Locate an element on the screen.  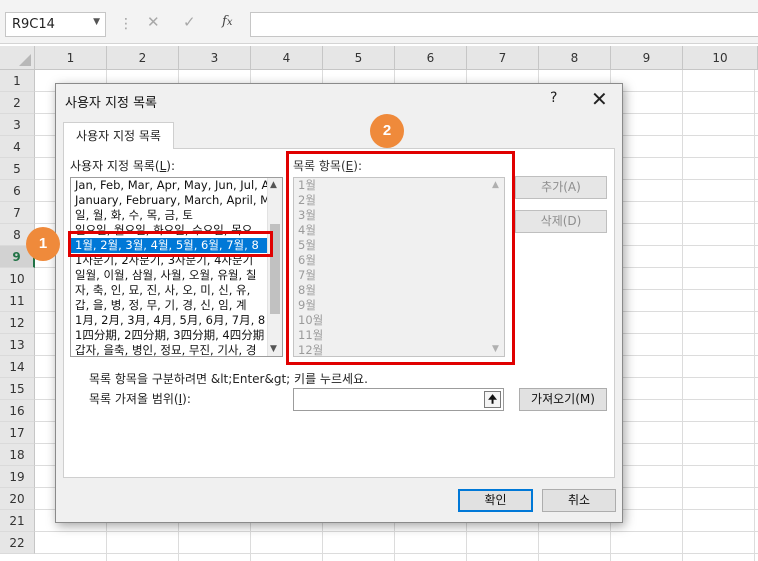
list-item: 일월, 이월, 삼월, 사월, 오월, 유월, 칠 is located at coordinates (169, 275).